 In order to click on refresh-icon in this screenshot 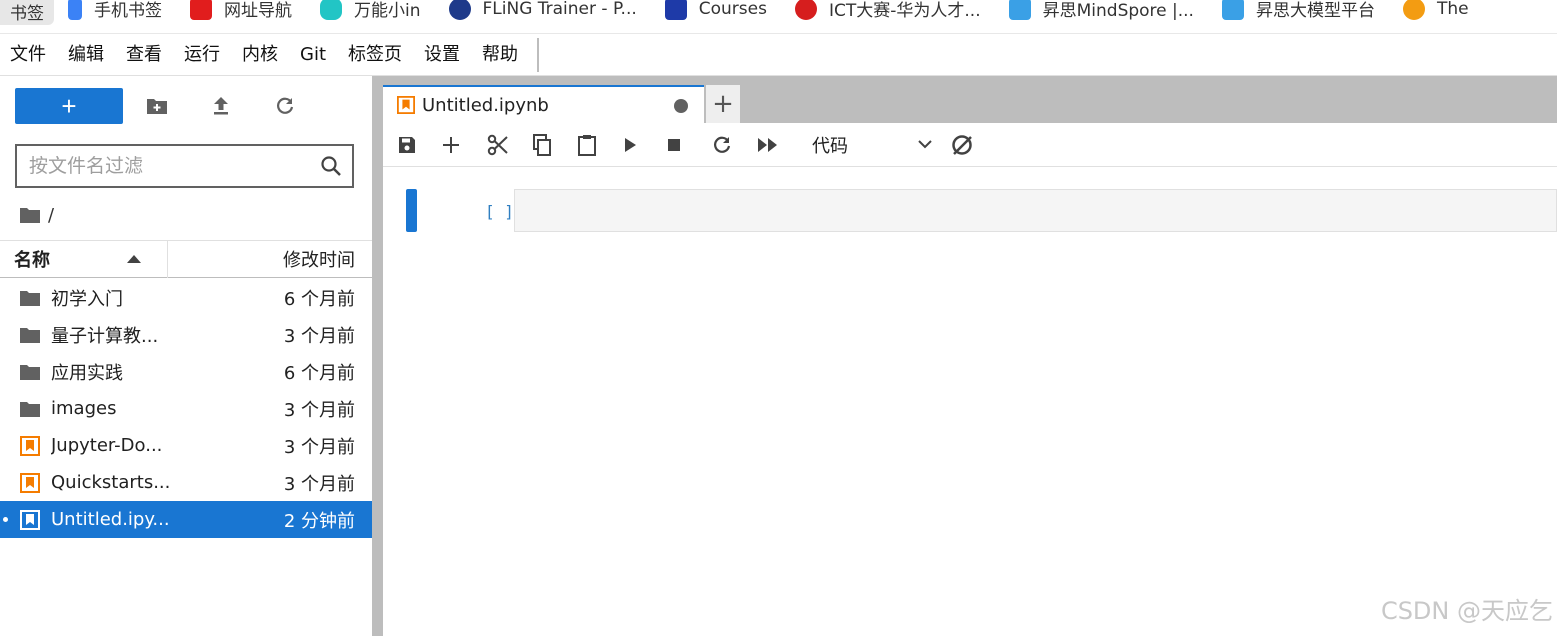, I will do `click(285, 105)`.